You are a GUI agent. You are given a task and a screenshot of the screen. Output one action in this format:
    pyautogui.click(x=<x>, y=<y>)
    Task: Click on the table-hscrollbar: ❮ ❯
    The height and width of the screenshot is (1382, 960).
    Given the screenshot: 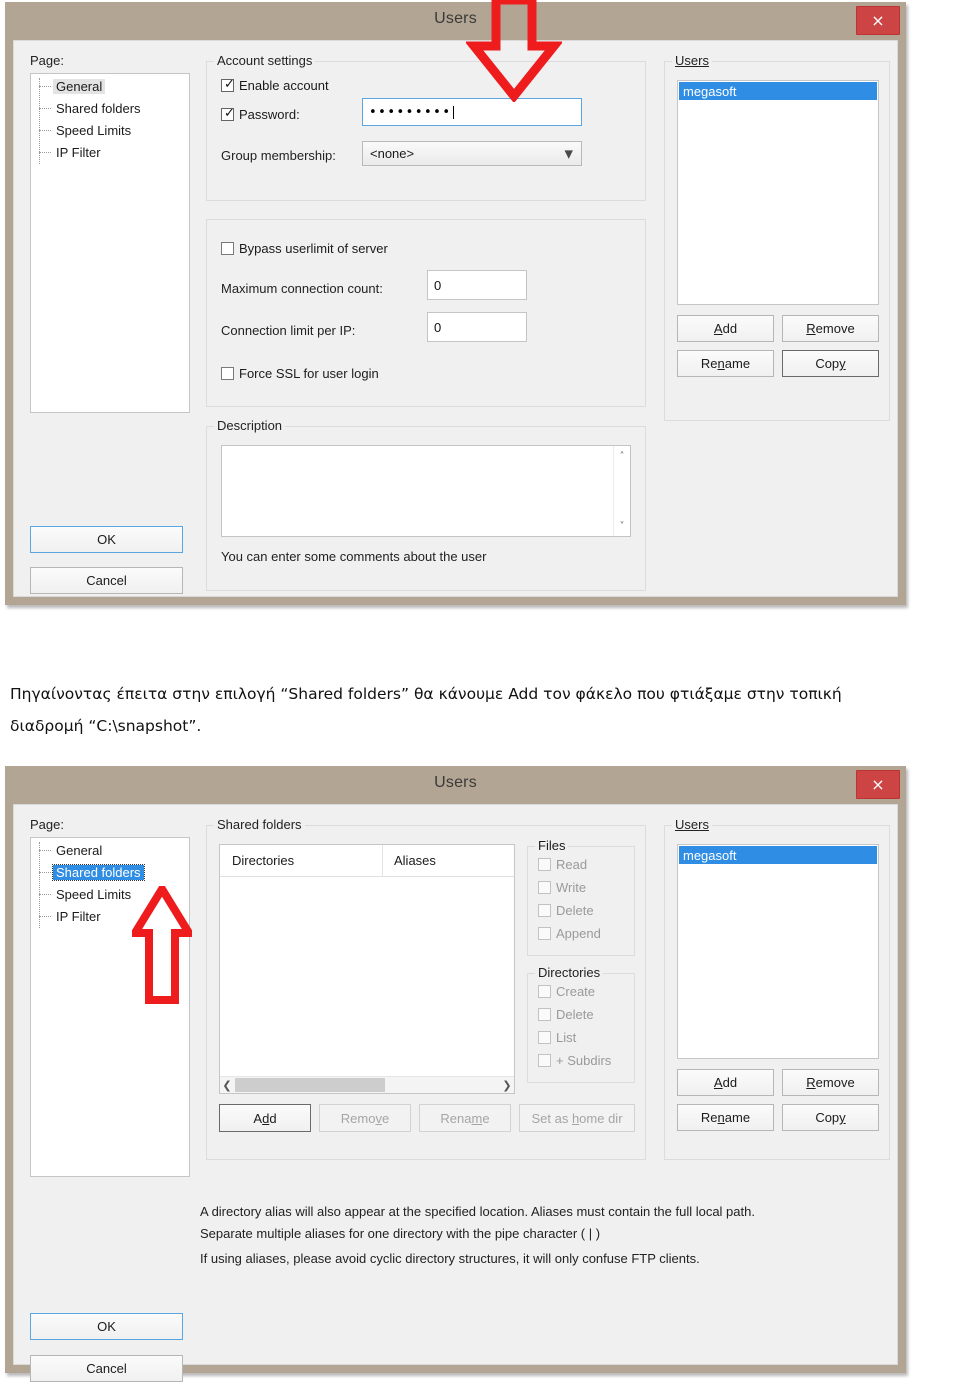 What is the action you would take?
    pyautogui.click(x=367, y=1084)
    